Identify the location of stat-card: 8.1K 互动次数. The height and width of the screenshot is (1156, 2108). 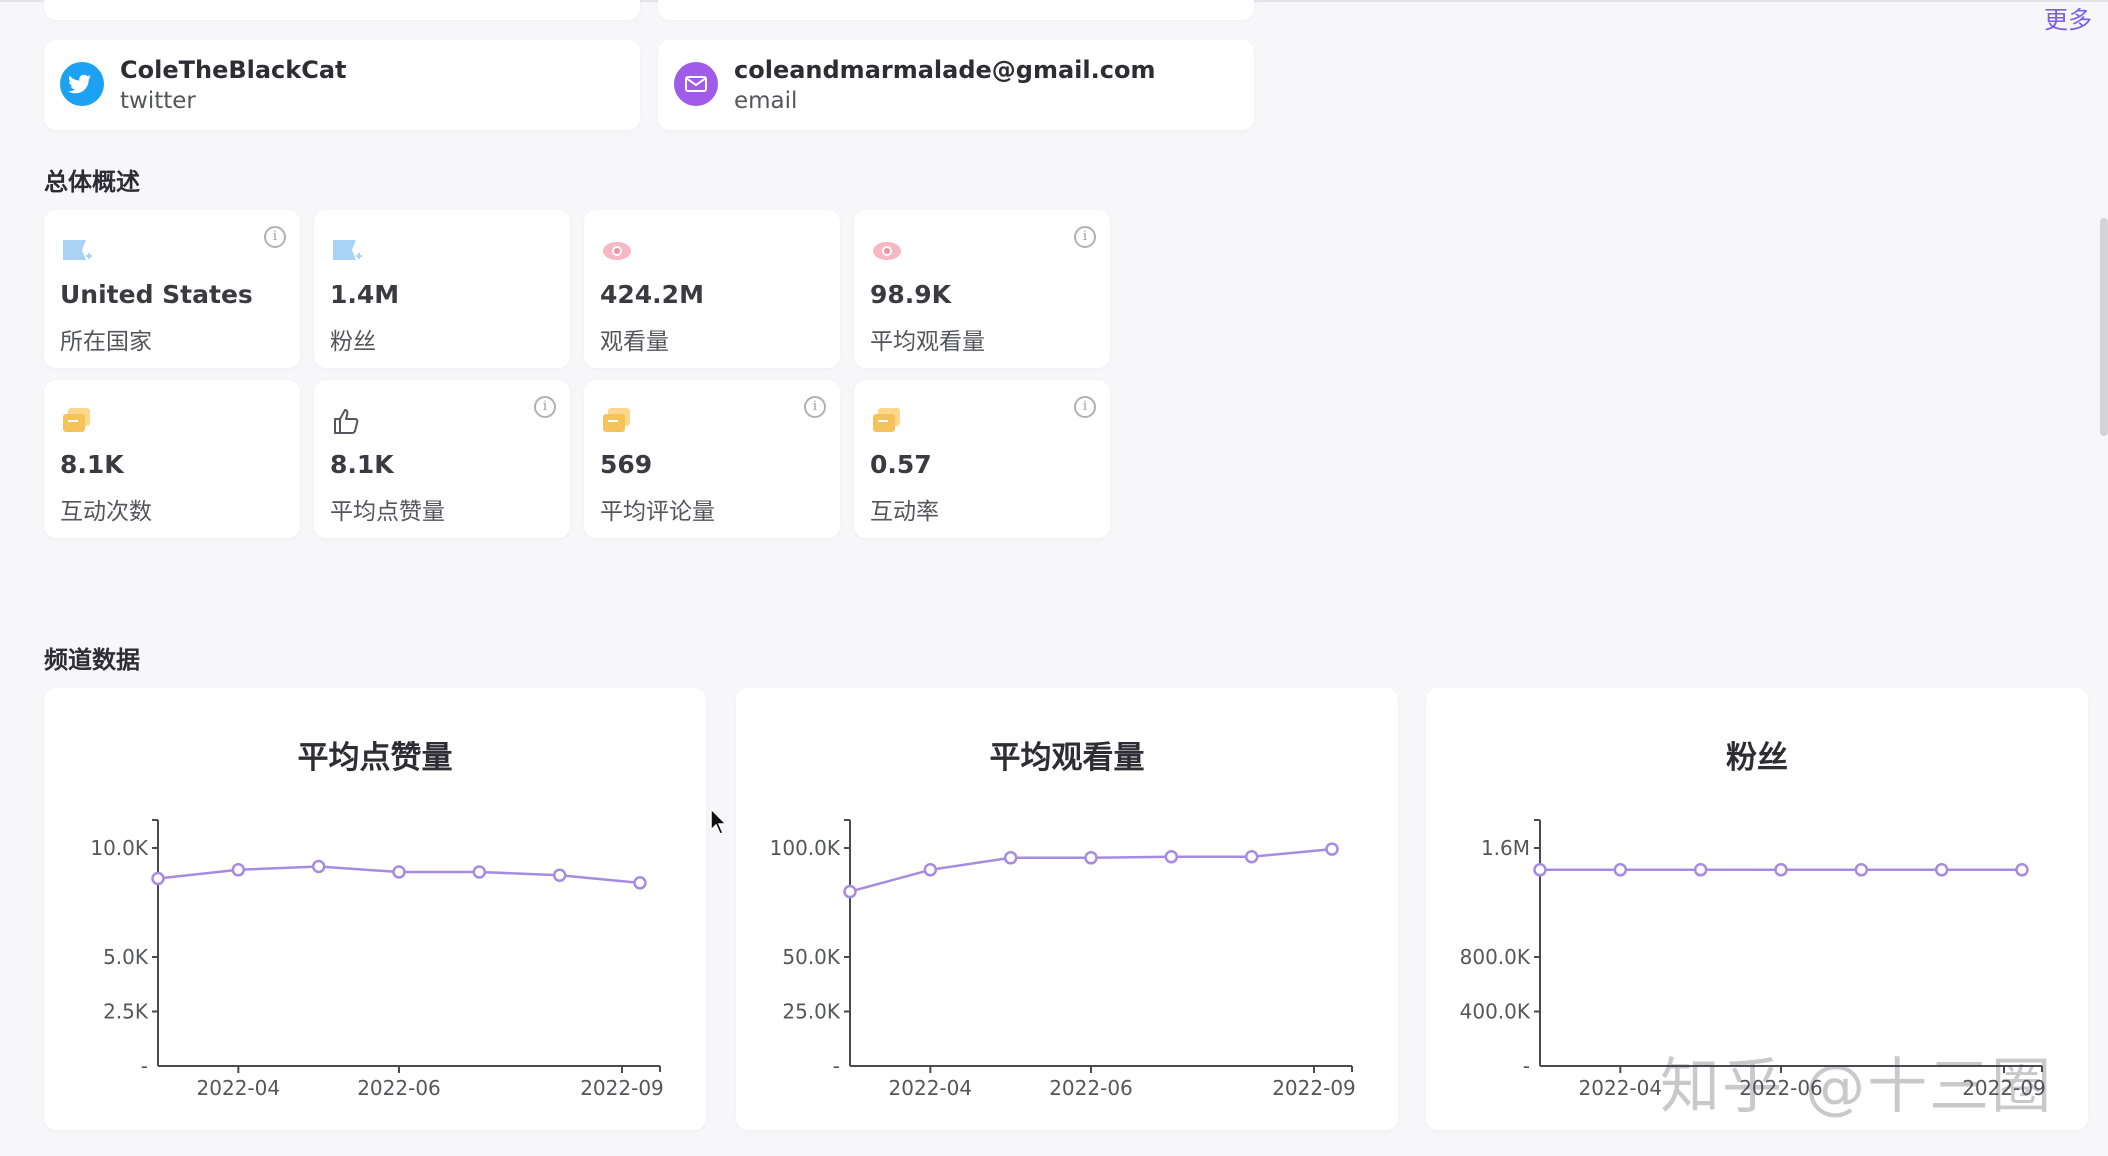
(172, 459).